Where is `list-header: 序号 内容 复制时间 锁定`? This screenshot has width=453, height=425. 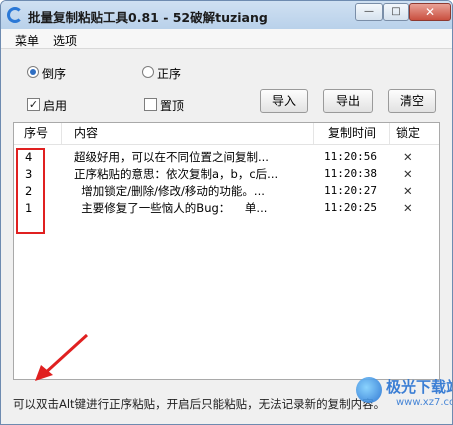 list-header: 序号 内容 复制时间 锁定 is located at coordinates (226, 134).